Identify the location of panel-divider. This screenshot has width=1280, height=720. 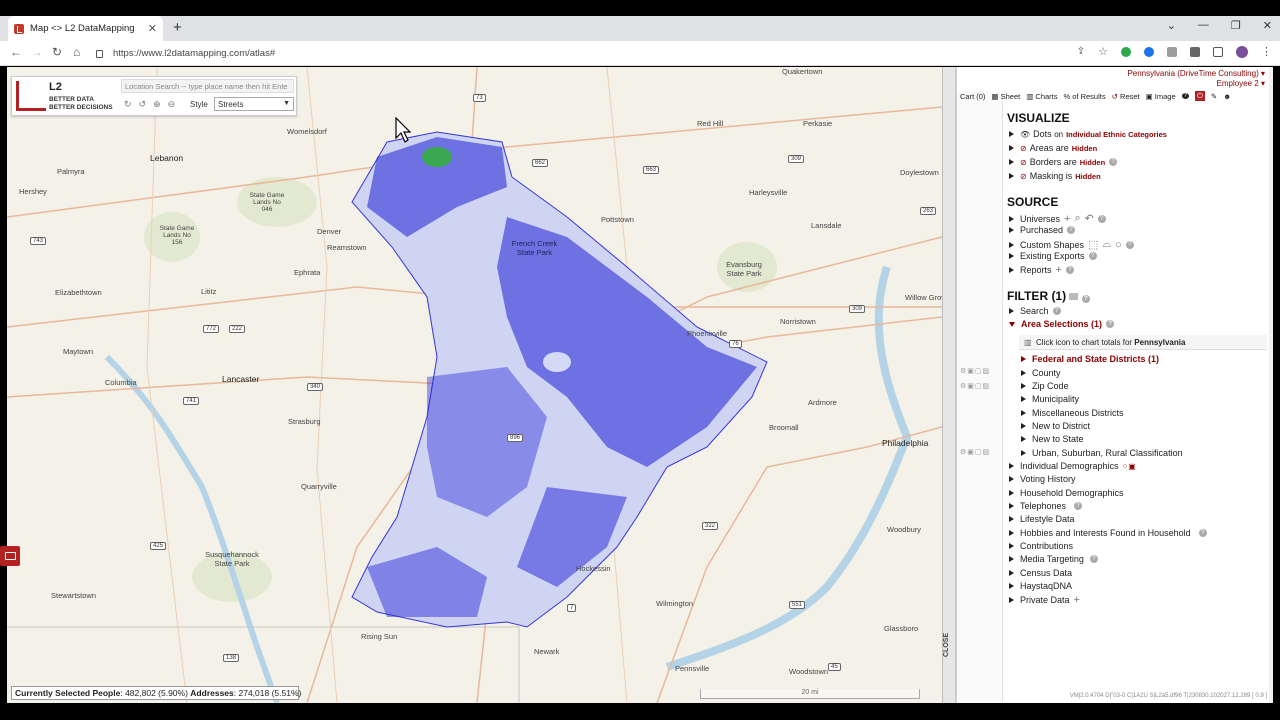
(949, 385).